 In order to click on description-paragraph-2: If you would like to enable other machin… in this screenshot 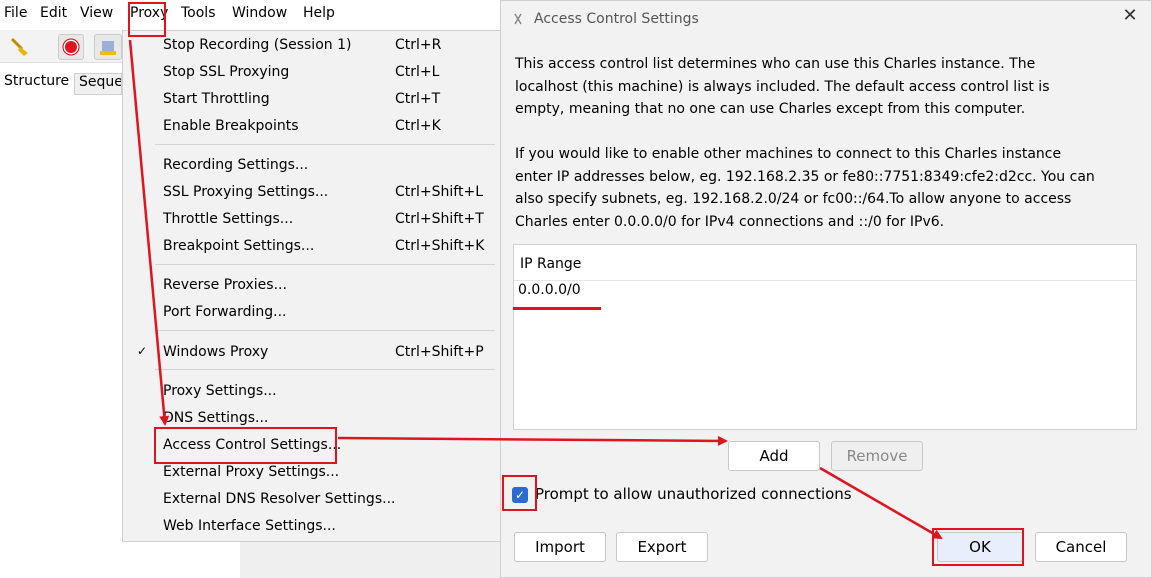, I will do `click(825, 188)`.